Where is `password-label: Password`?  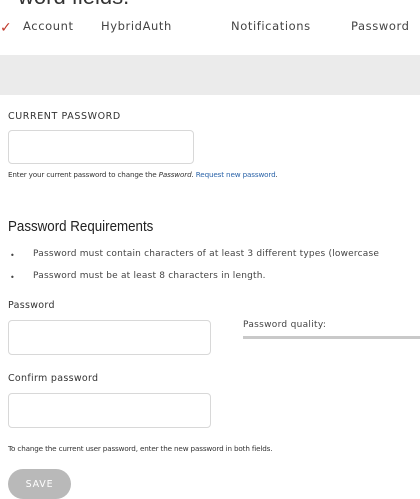 password-label: Password is located at coordinates (31, 305).